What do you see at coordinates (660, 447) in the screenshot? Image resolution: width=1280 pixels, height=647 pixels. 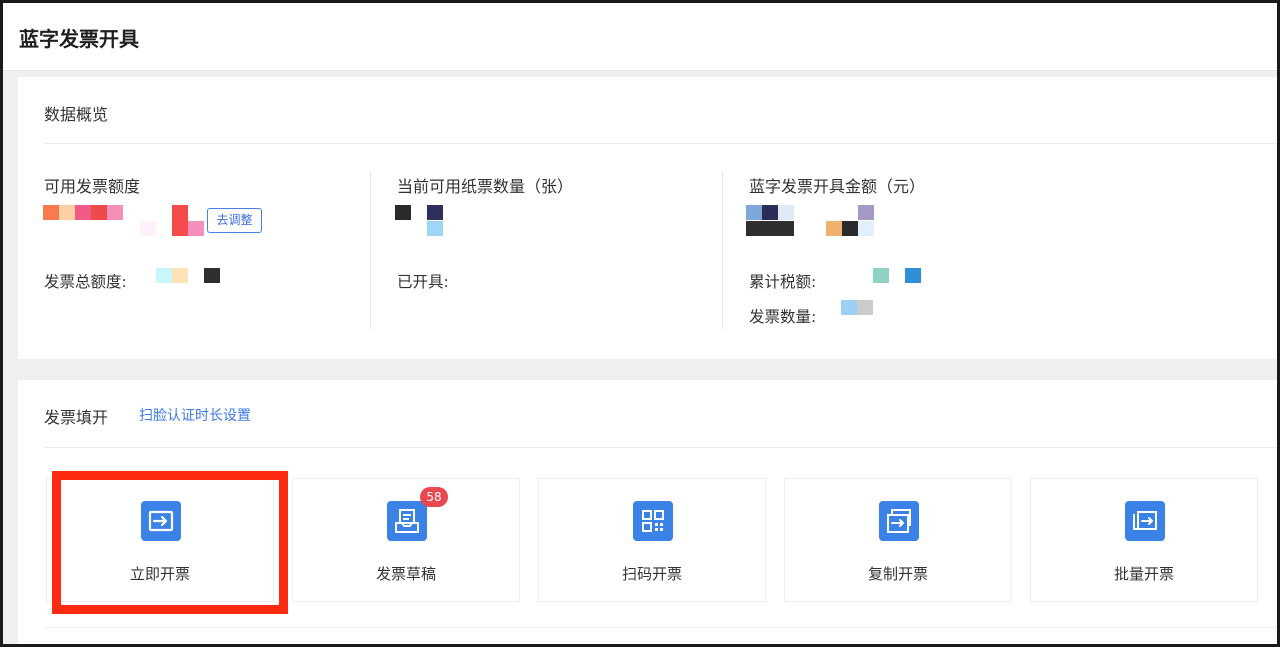 I see `invoice-fill-divider` at bounding box center [660, 447].